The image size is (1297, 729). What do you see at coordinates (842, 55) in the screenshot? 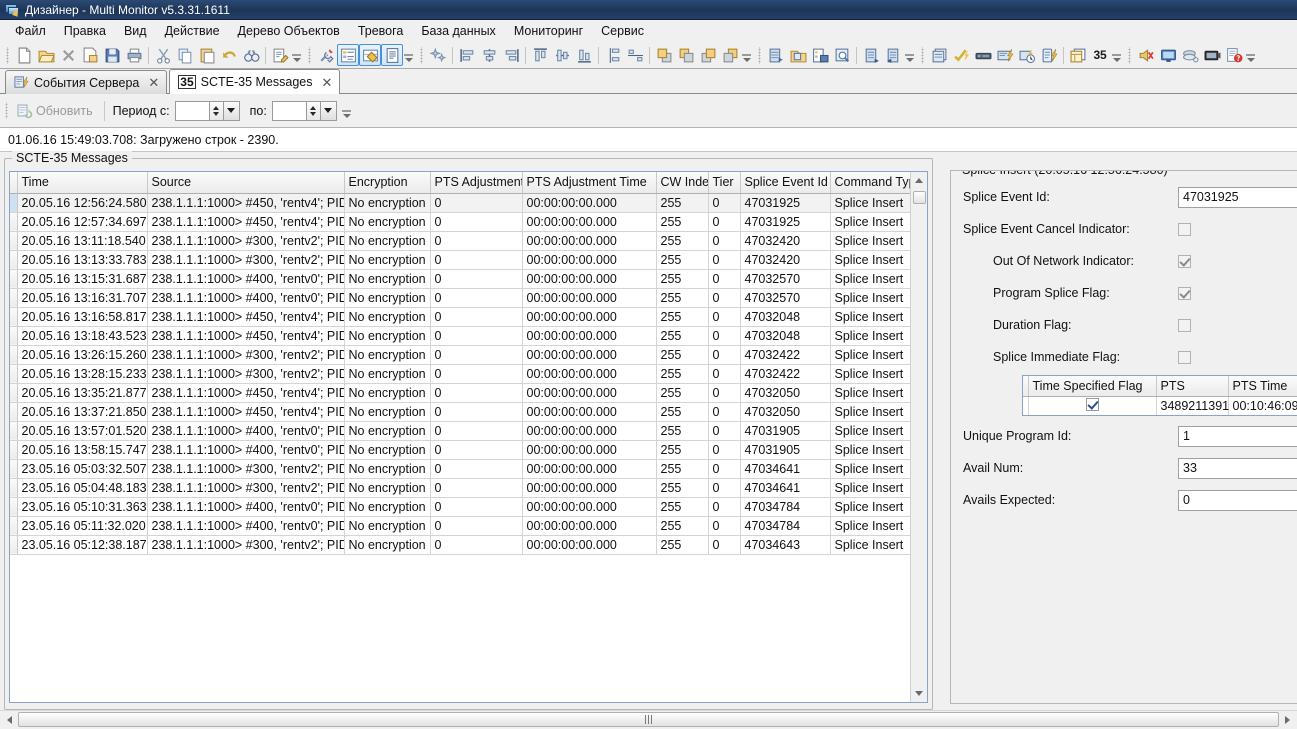
I see `db-search-icon` at bounding box center [842, 55].